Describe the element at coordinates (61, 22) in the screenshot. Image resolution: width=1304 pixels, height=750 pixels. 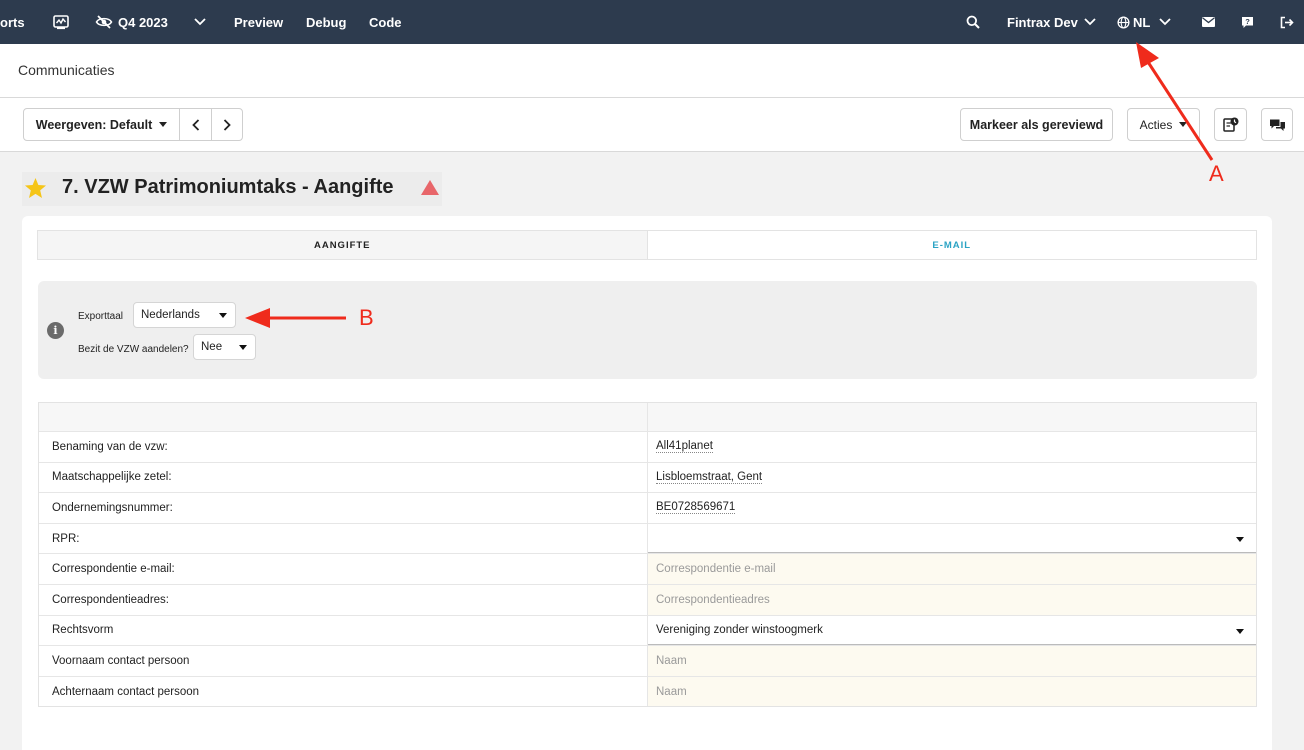
I see `dashboard-icon` at that location.